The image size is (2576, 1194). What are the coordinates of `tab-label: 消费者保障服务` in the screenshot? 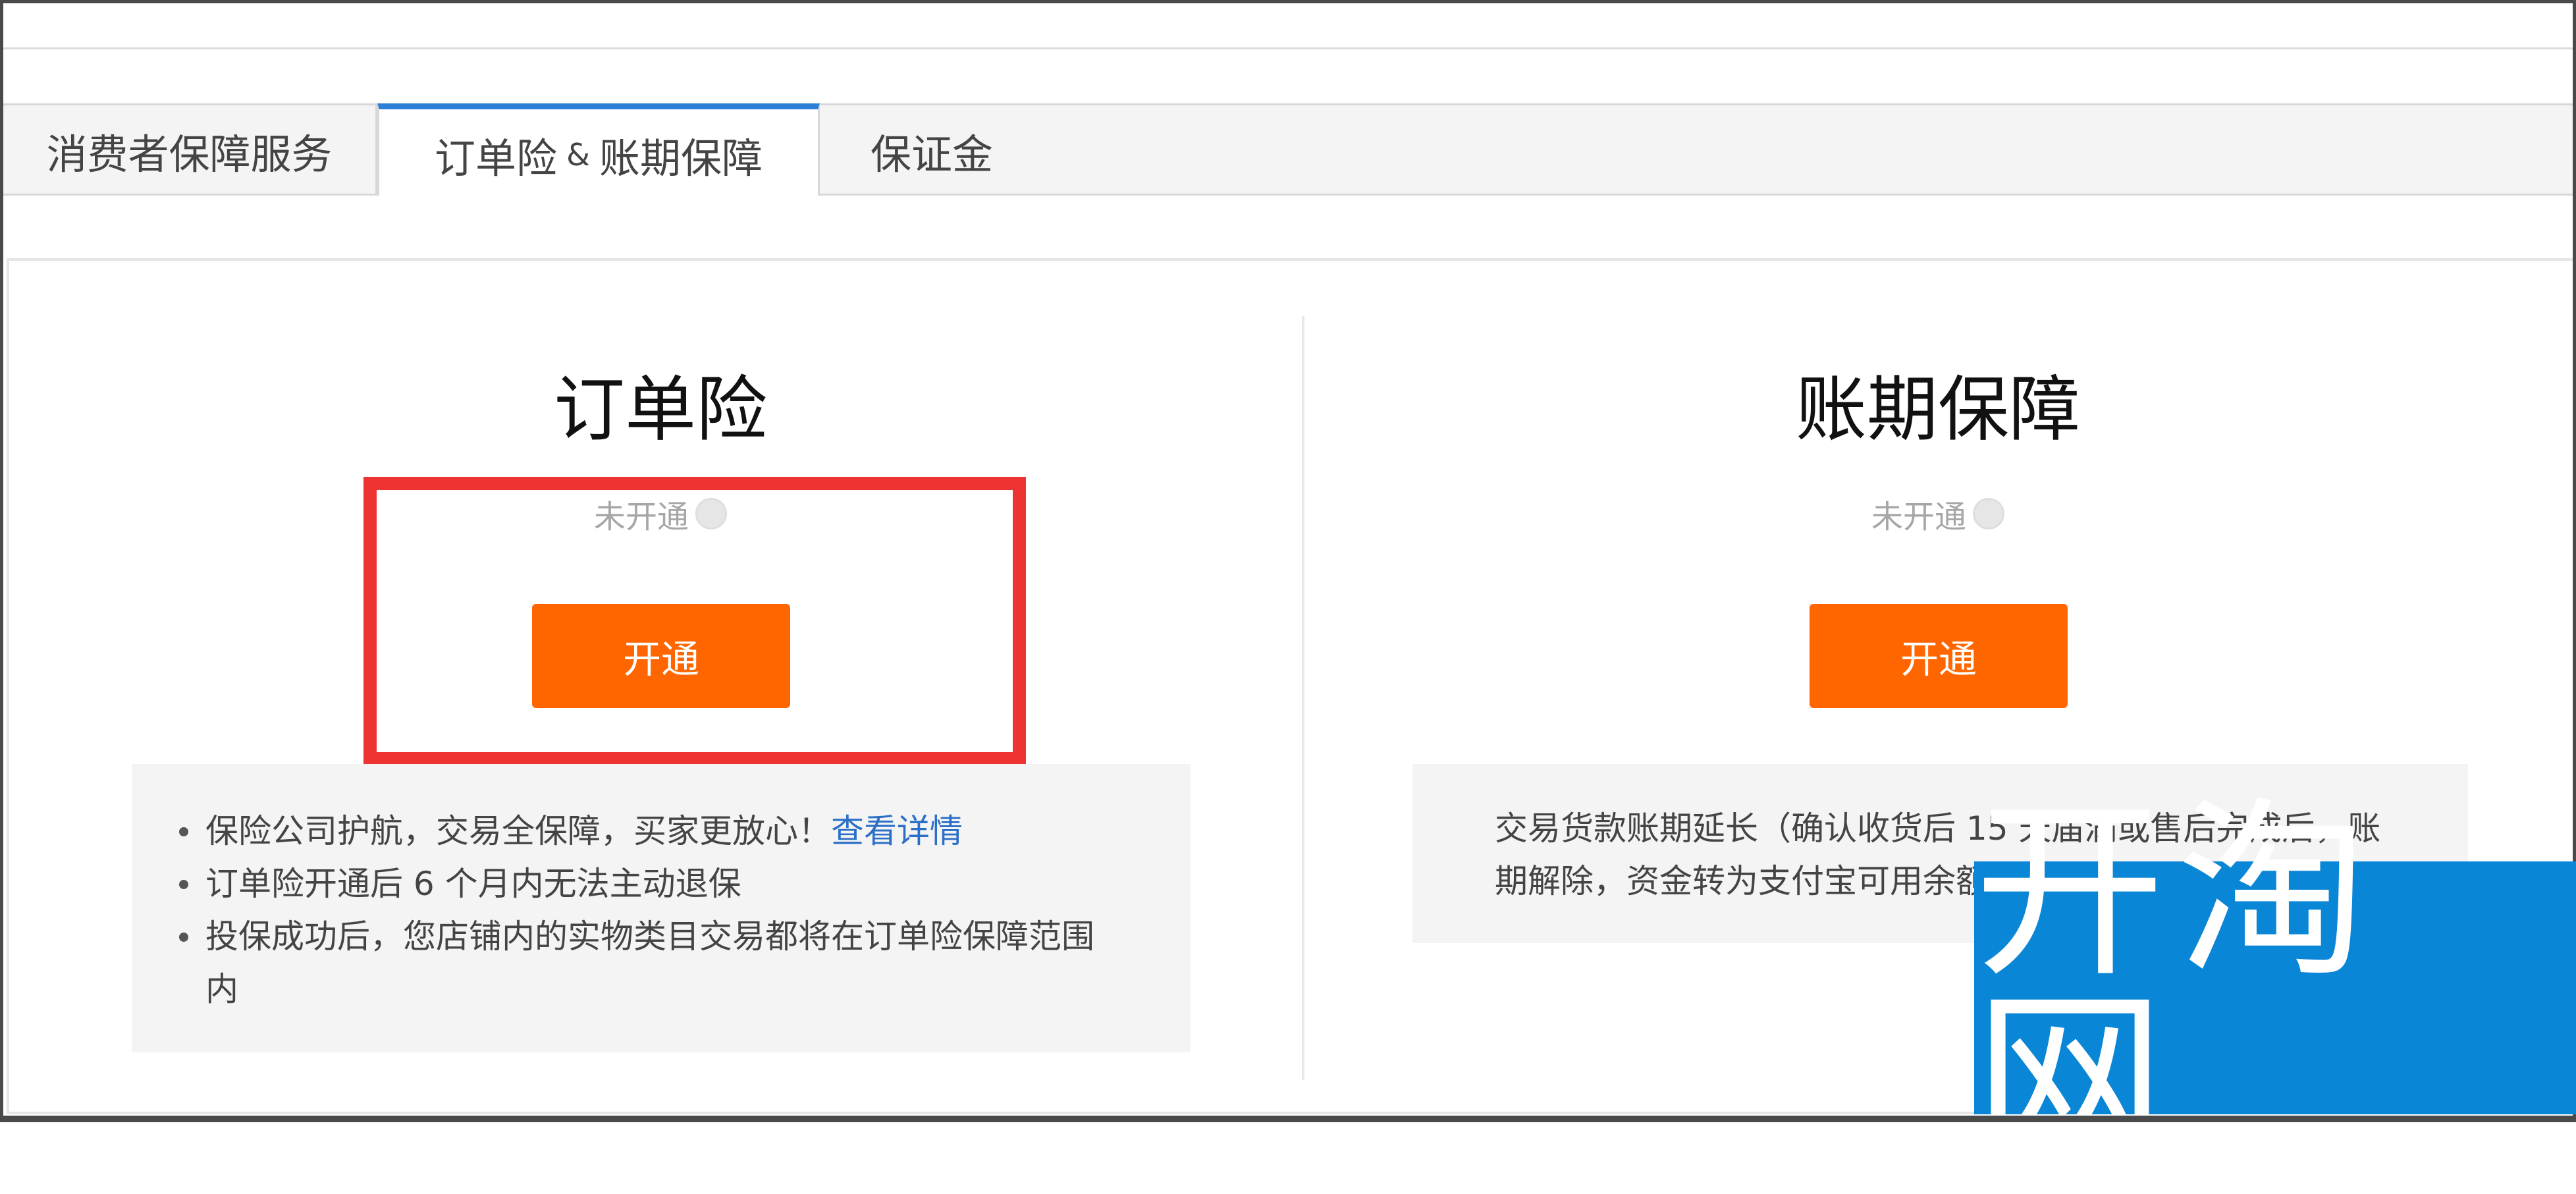 It's located at (189, 154).